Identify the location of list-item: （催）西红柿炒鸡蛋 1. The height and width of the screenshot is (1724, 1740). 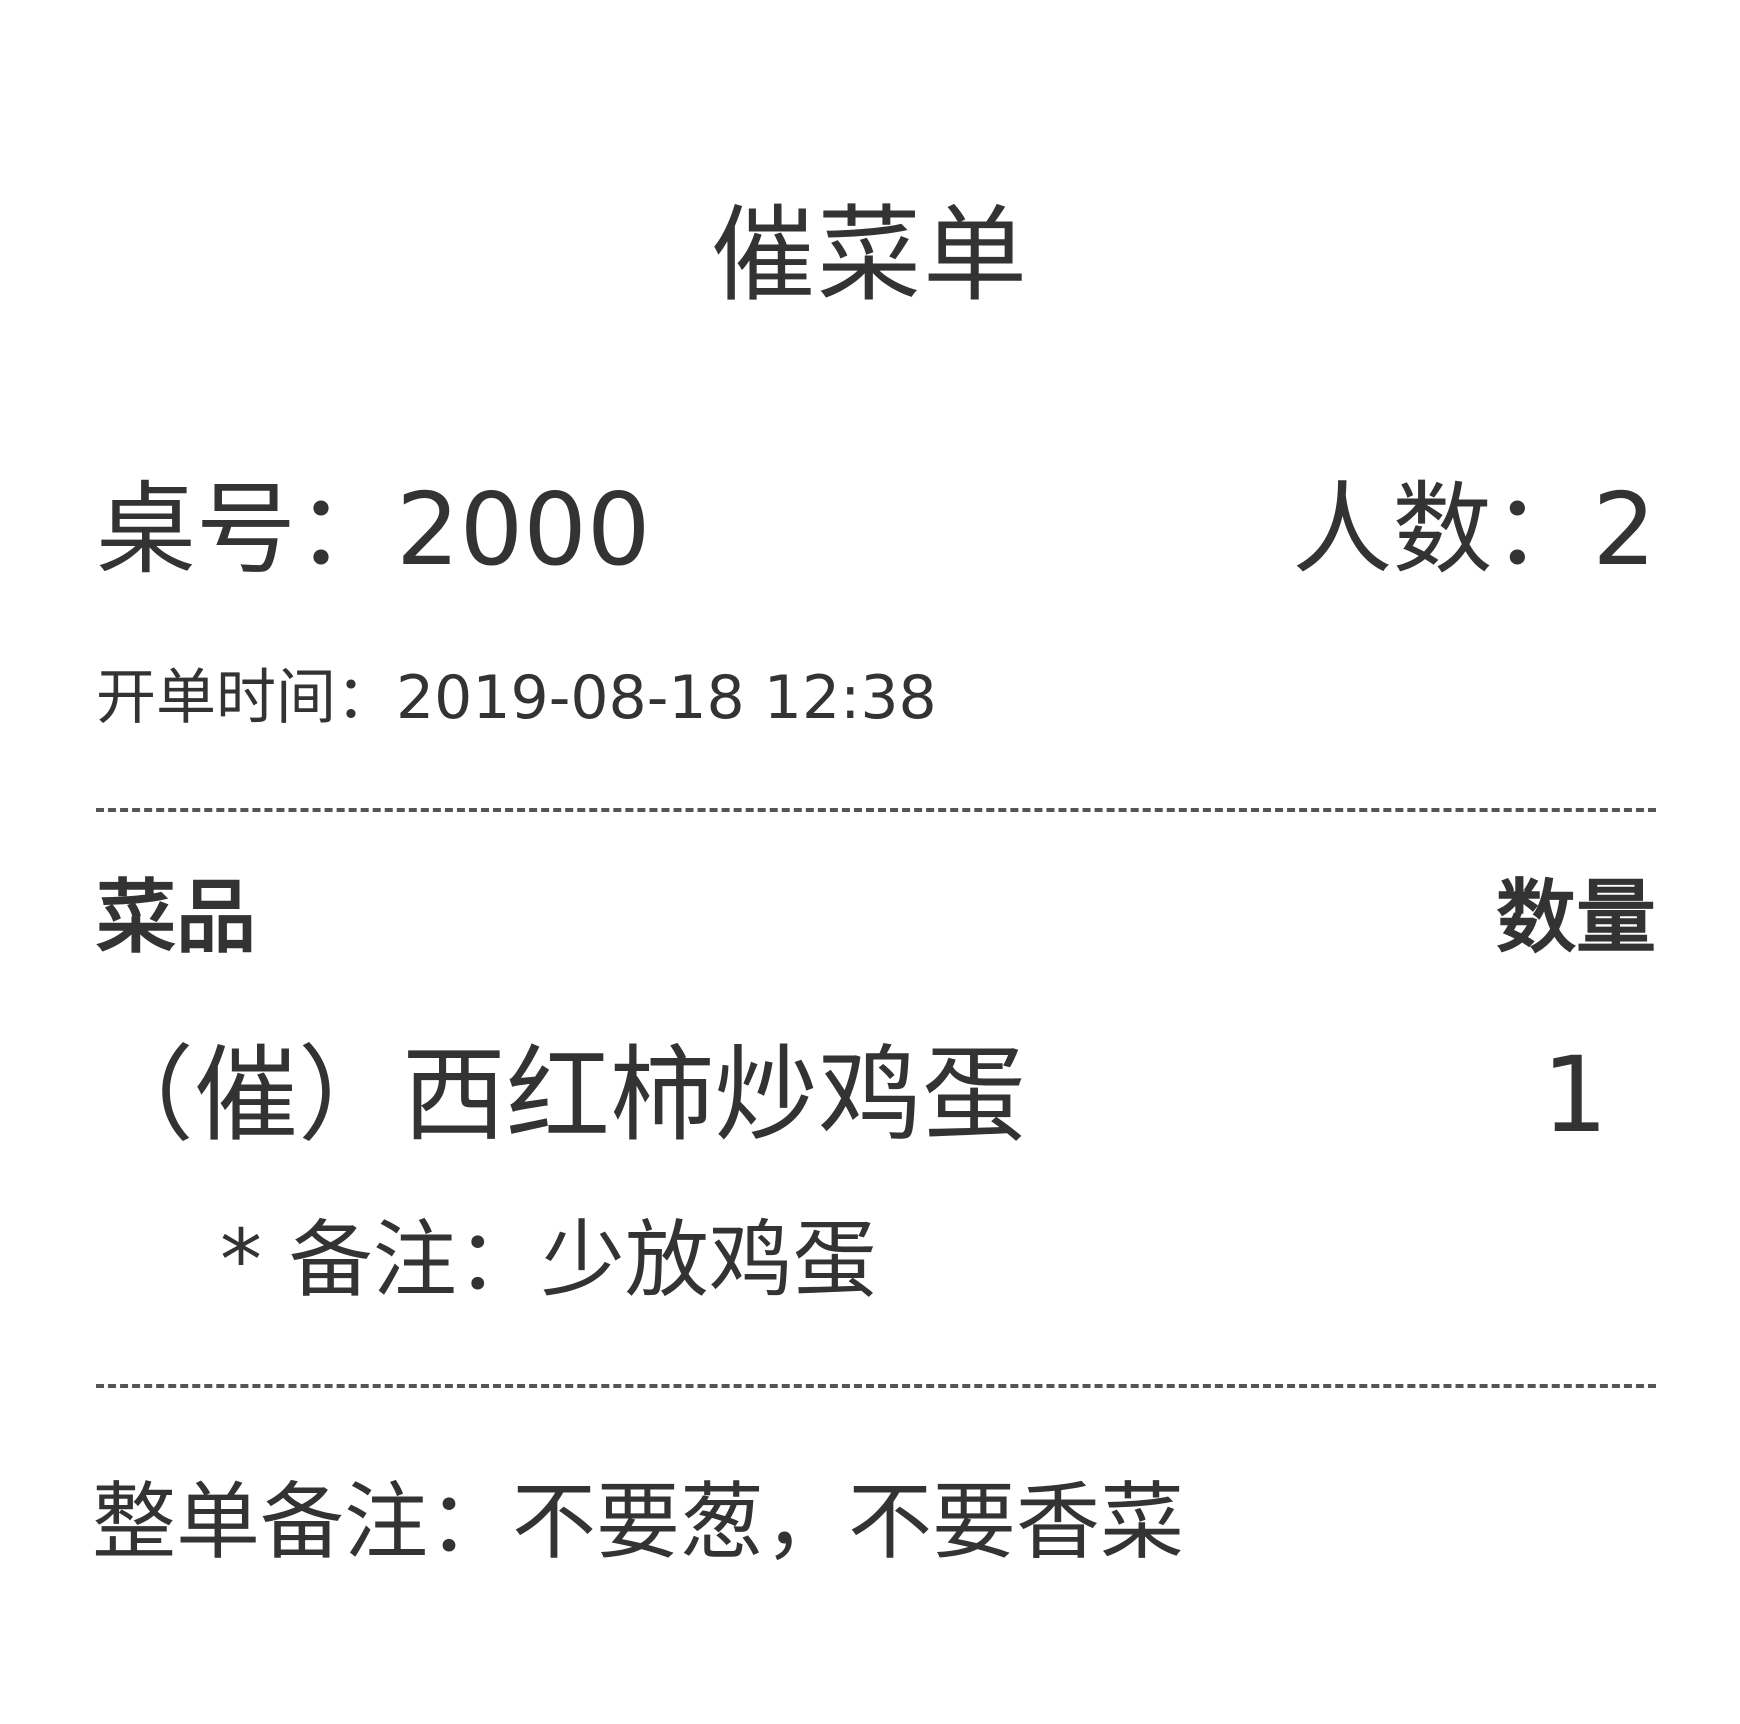
(873, 1095).